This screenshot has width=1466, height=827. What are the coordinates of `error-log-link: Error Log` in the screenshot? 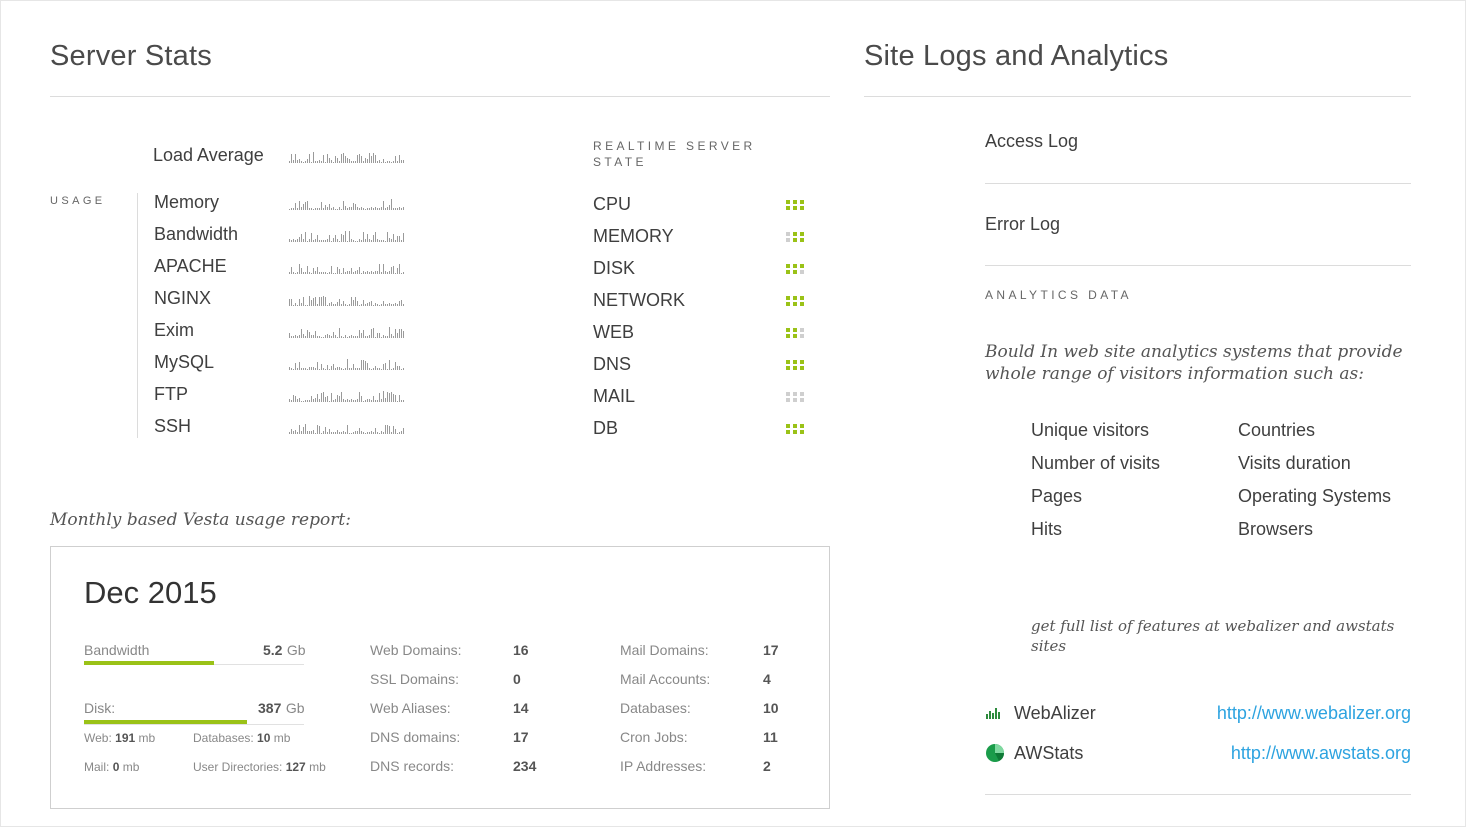 It's located at (1022, 224).